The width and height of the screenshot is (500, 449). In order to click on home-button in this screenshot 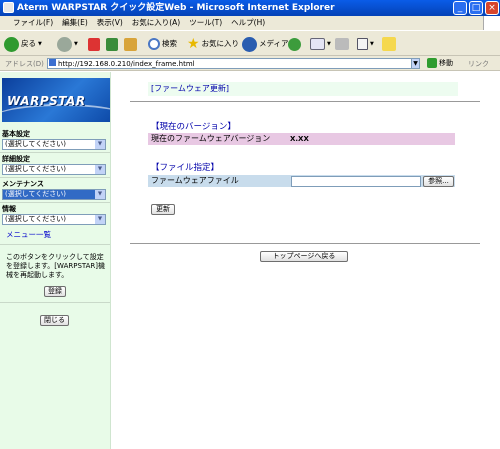, I will do `click(130, 44)`.